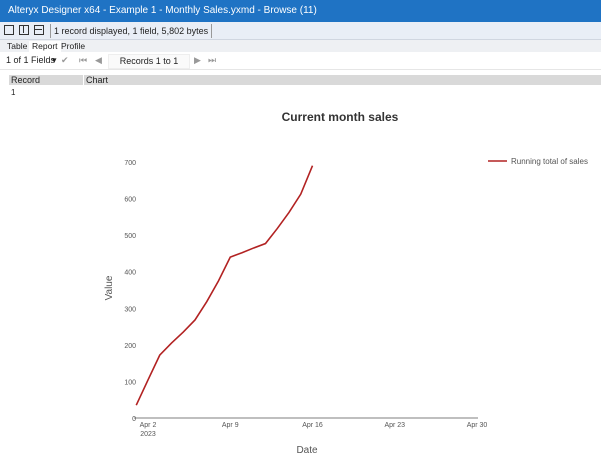  What do you see at coordinates (130, 163) in the screenshot?
I see `y-tick-label: 700` at bounding box center [130, 163].